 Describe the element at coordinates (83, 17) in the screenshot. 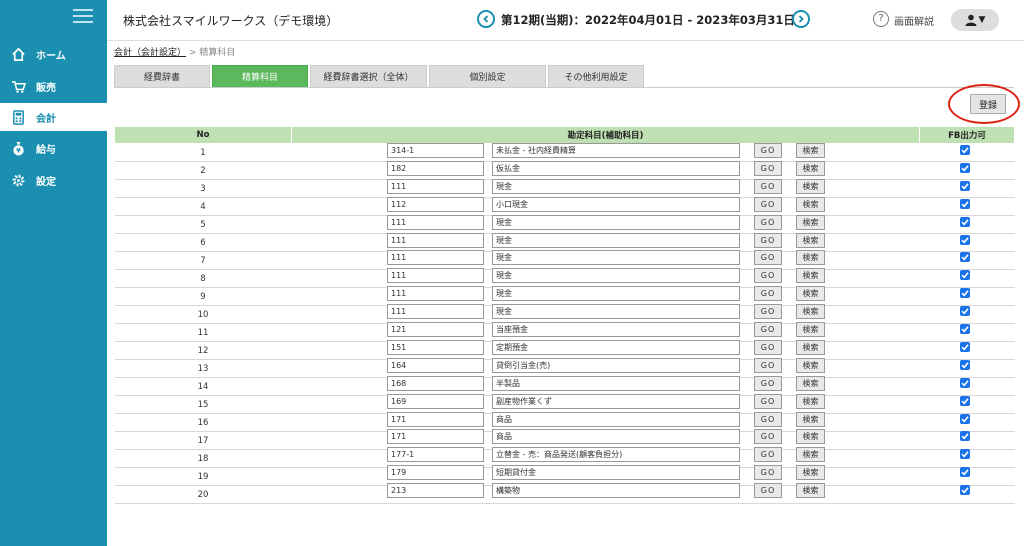

I see `menu-toggle-icon` at that location.